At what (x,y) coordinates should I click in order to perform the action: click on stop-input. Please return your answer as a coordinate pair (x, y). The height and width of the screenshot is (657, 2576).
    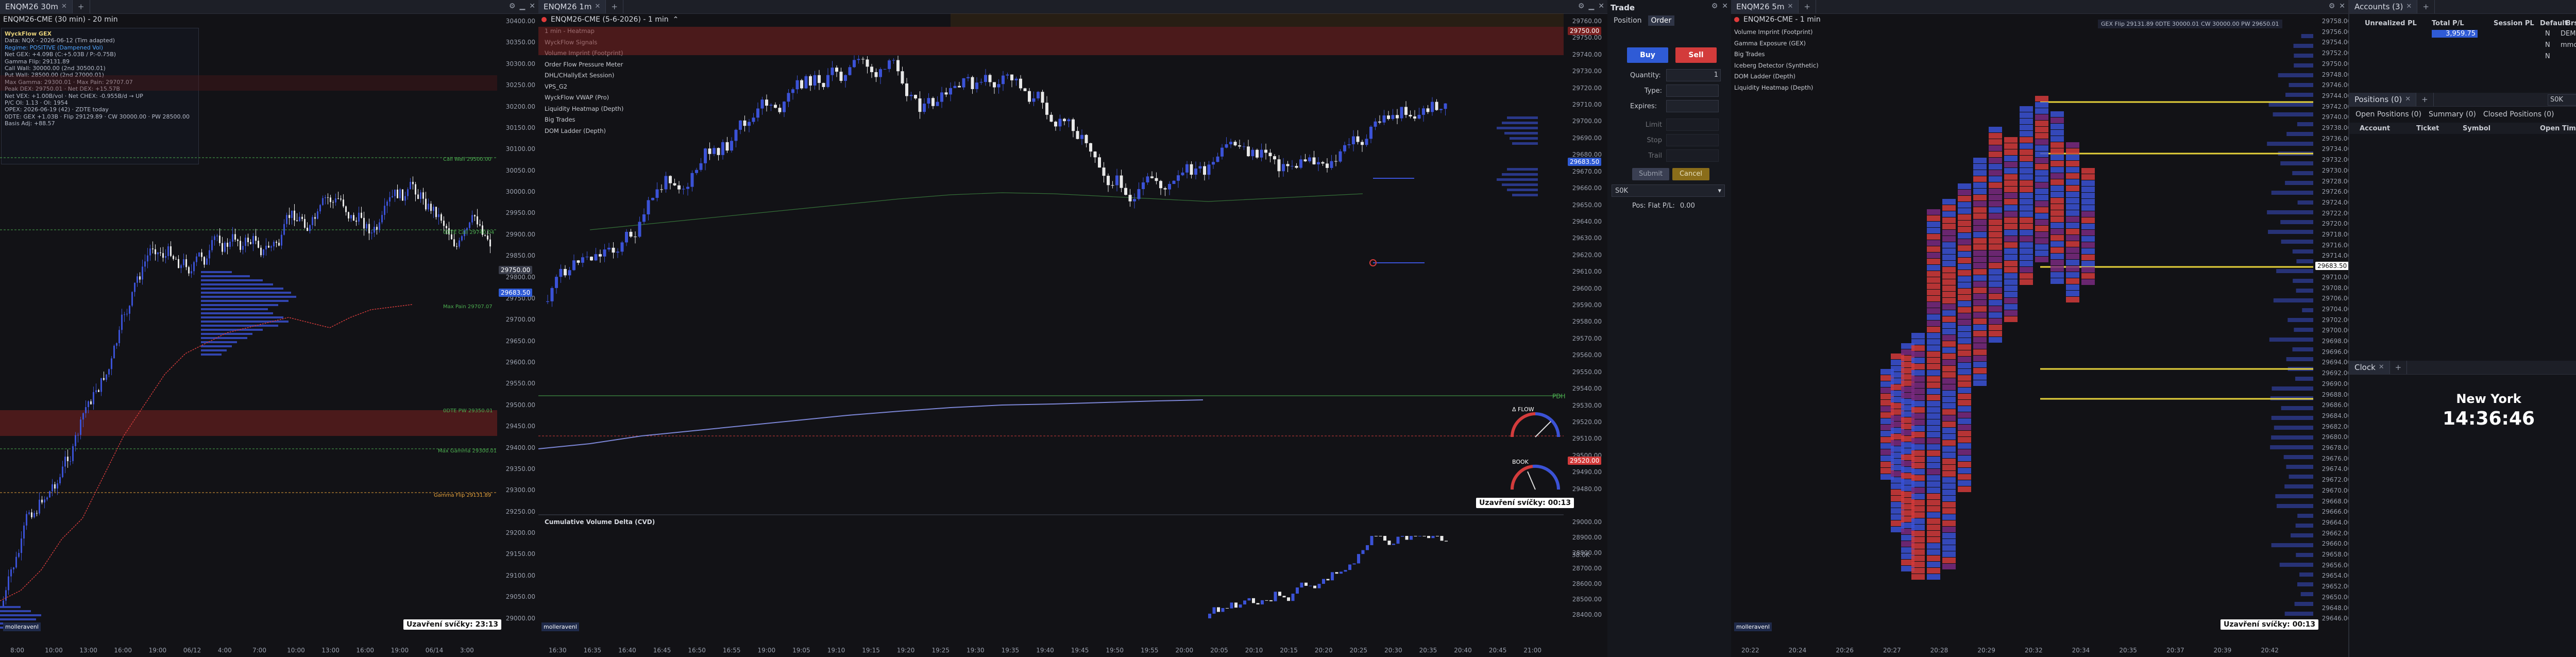
    Looking at the image, I should click on (1692, 140).